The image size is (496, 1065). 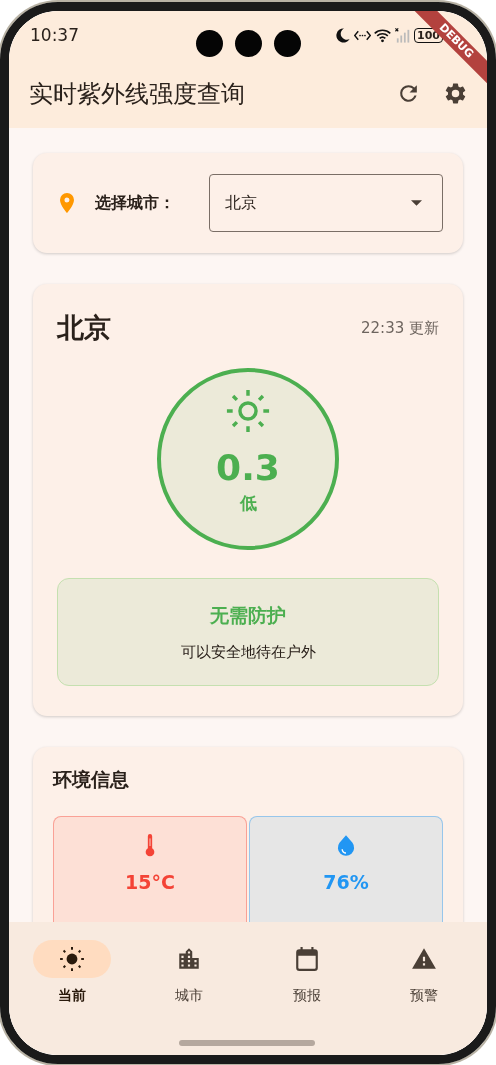 I want to click on wifi-icon, so click(x=383, y=35).